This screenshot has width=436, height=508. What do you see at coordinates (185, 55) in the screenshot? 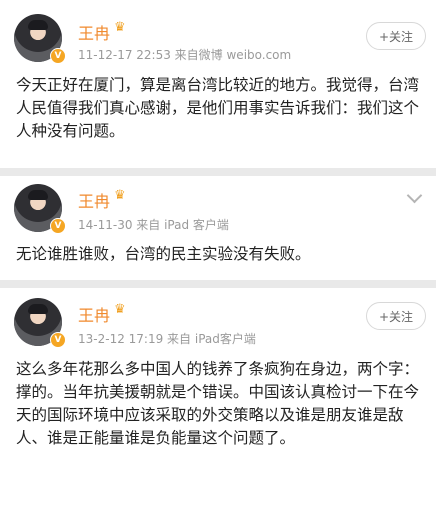
I see `post-meta: 11-12-17 22:53 来自微博 weibo.com` at bounding box center [185, 55].